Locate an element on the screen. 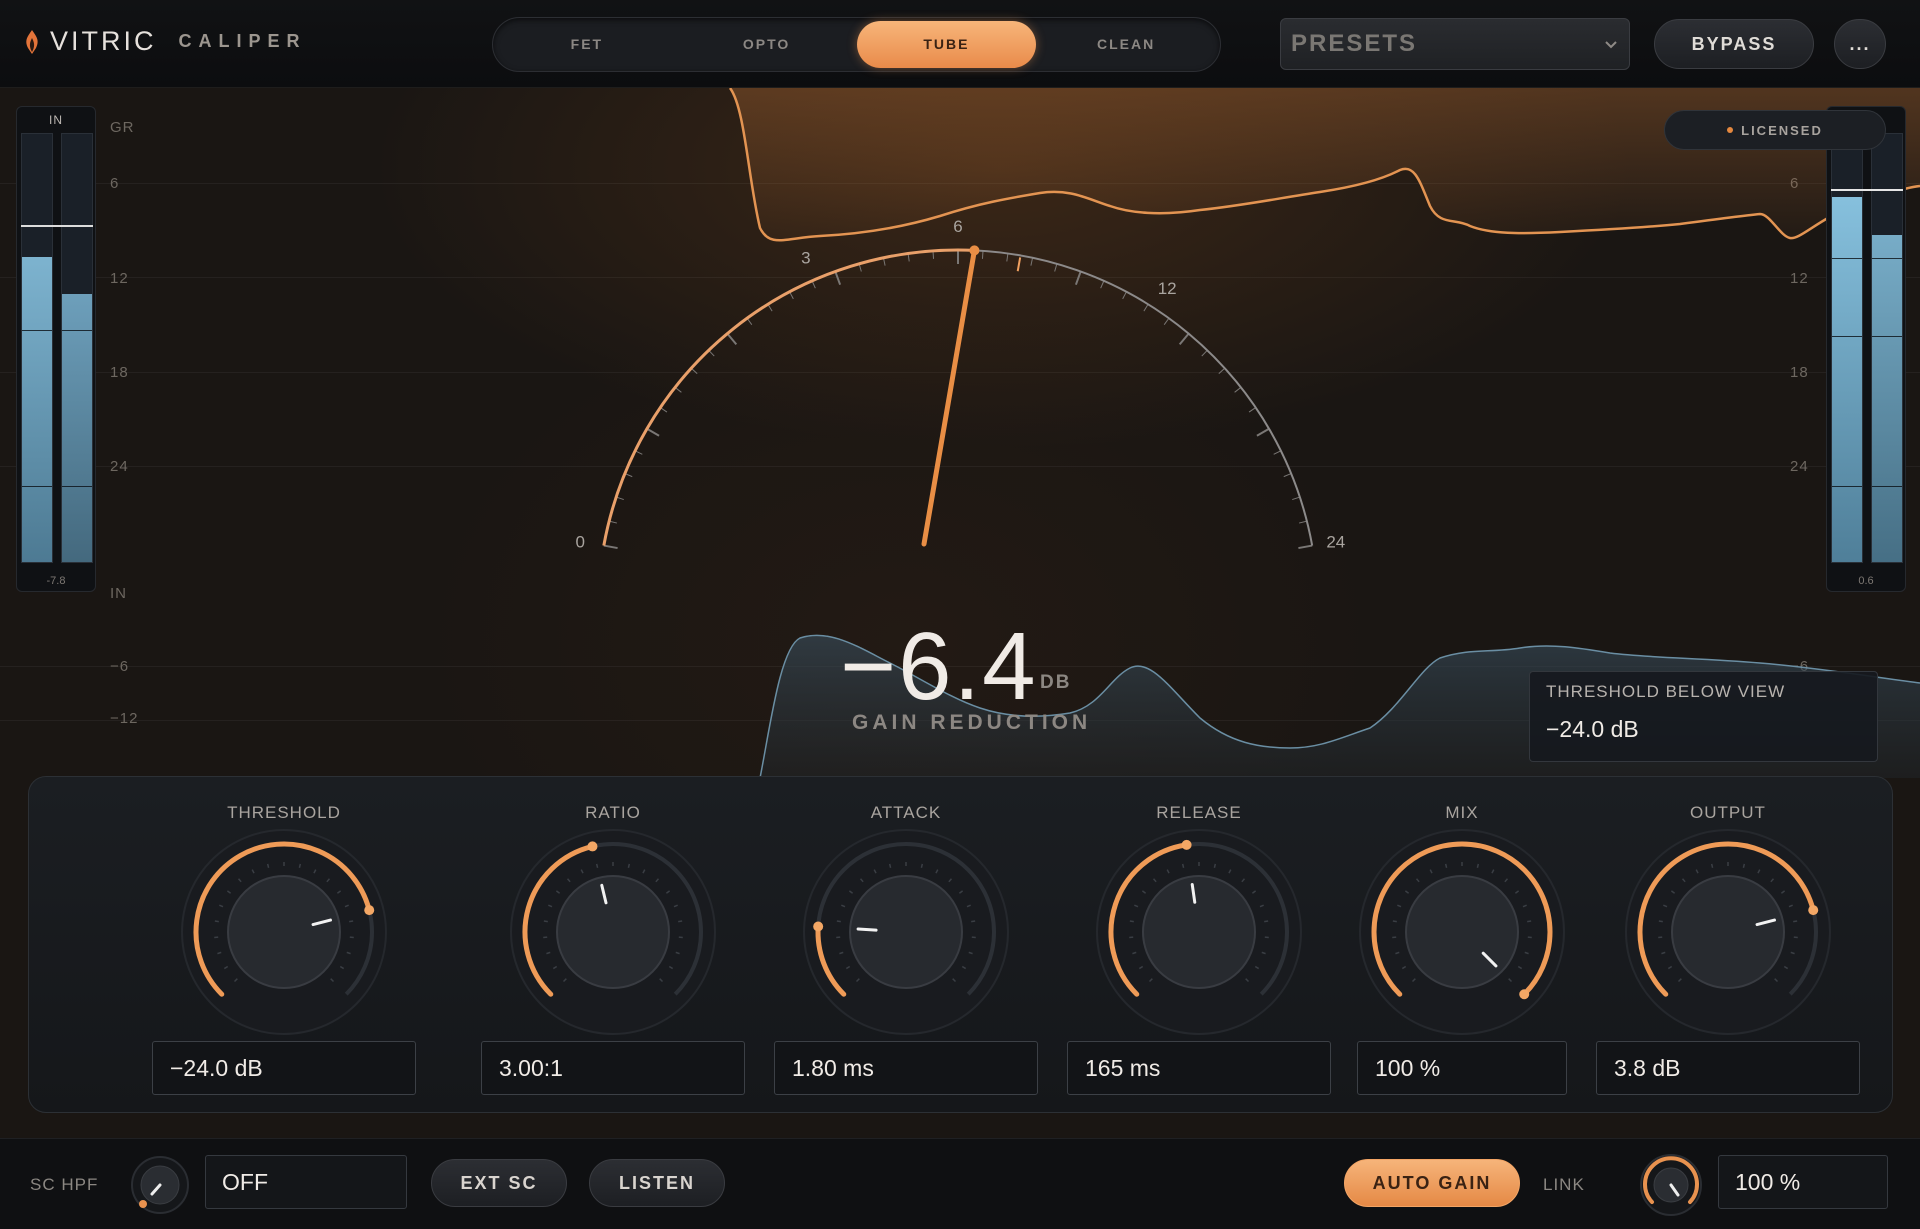 Image resolution: width=1920 pixels, height=1229 pixels. output-knob is located at coordinates (1728, 932).